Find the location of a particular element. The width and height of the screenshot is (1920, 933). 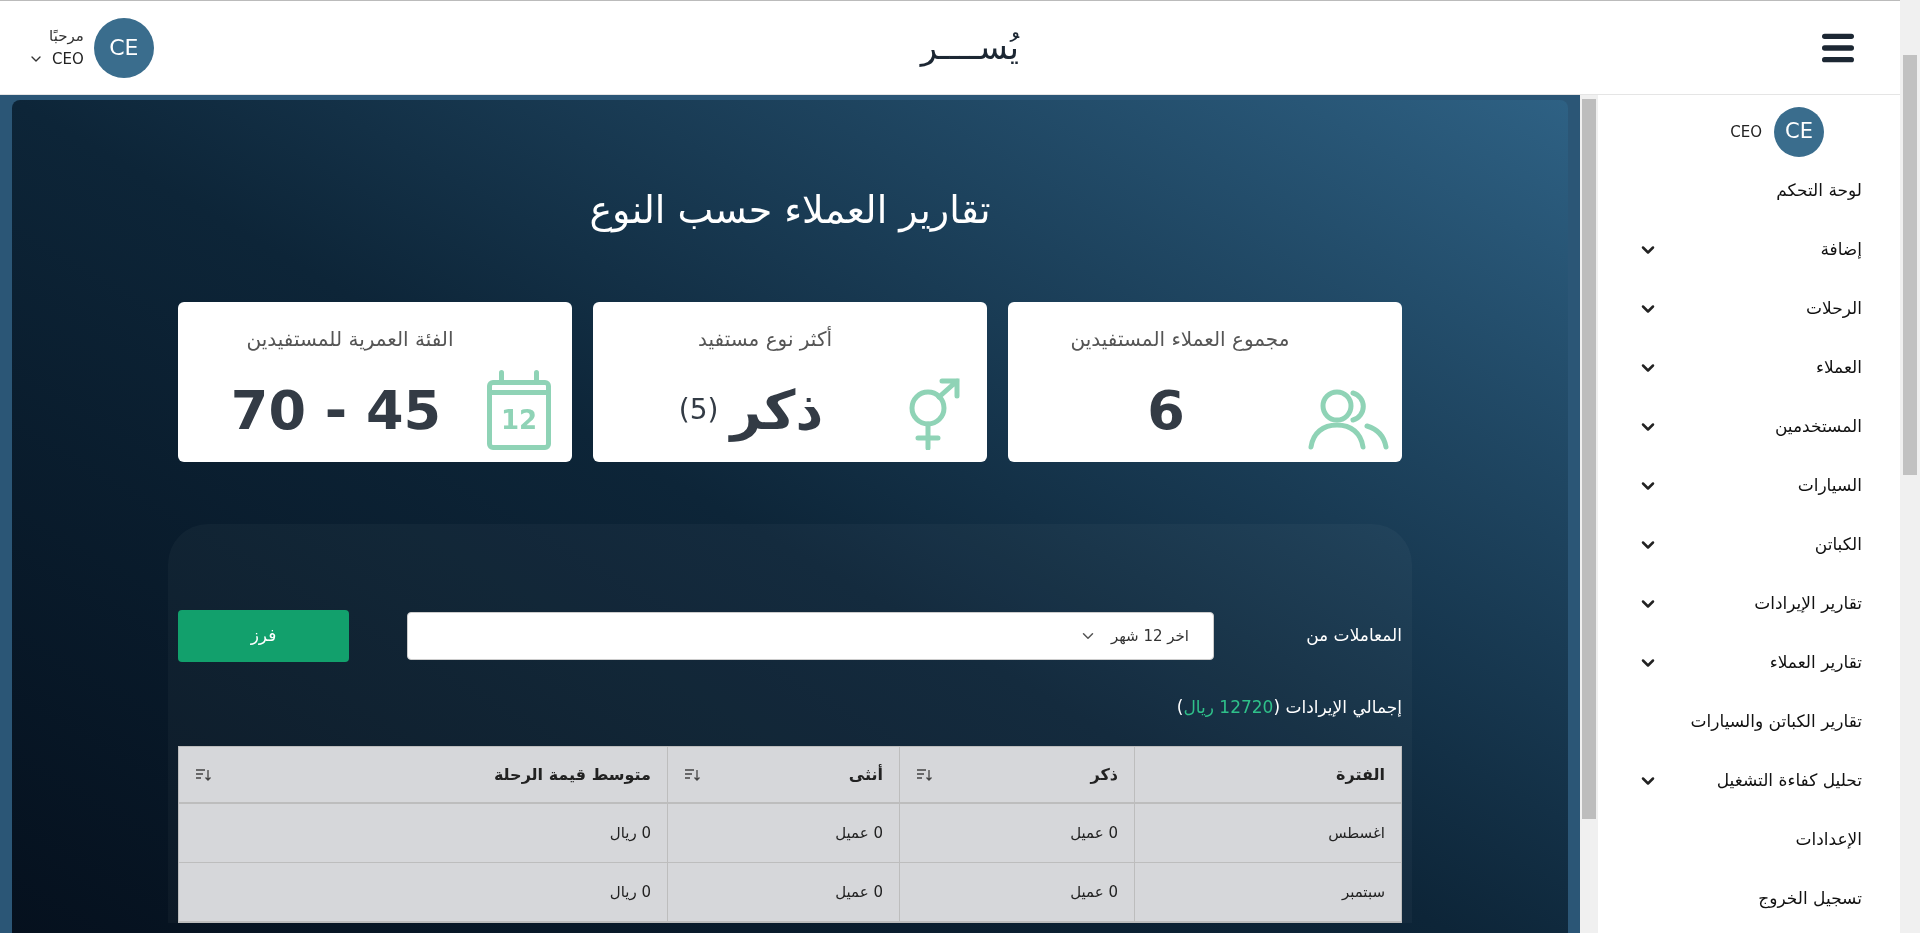

card-value: ذكر is located at coordinates (777, 410).